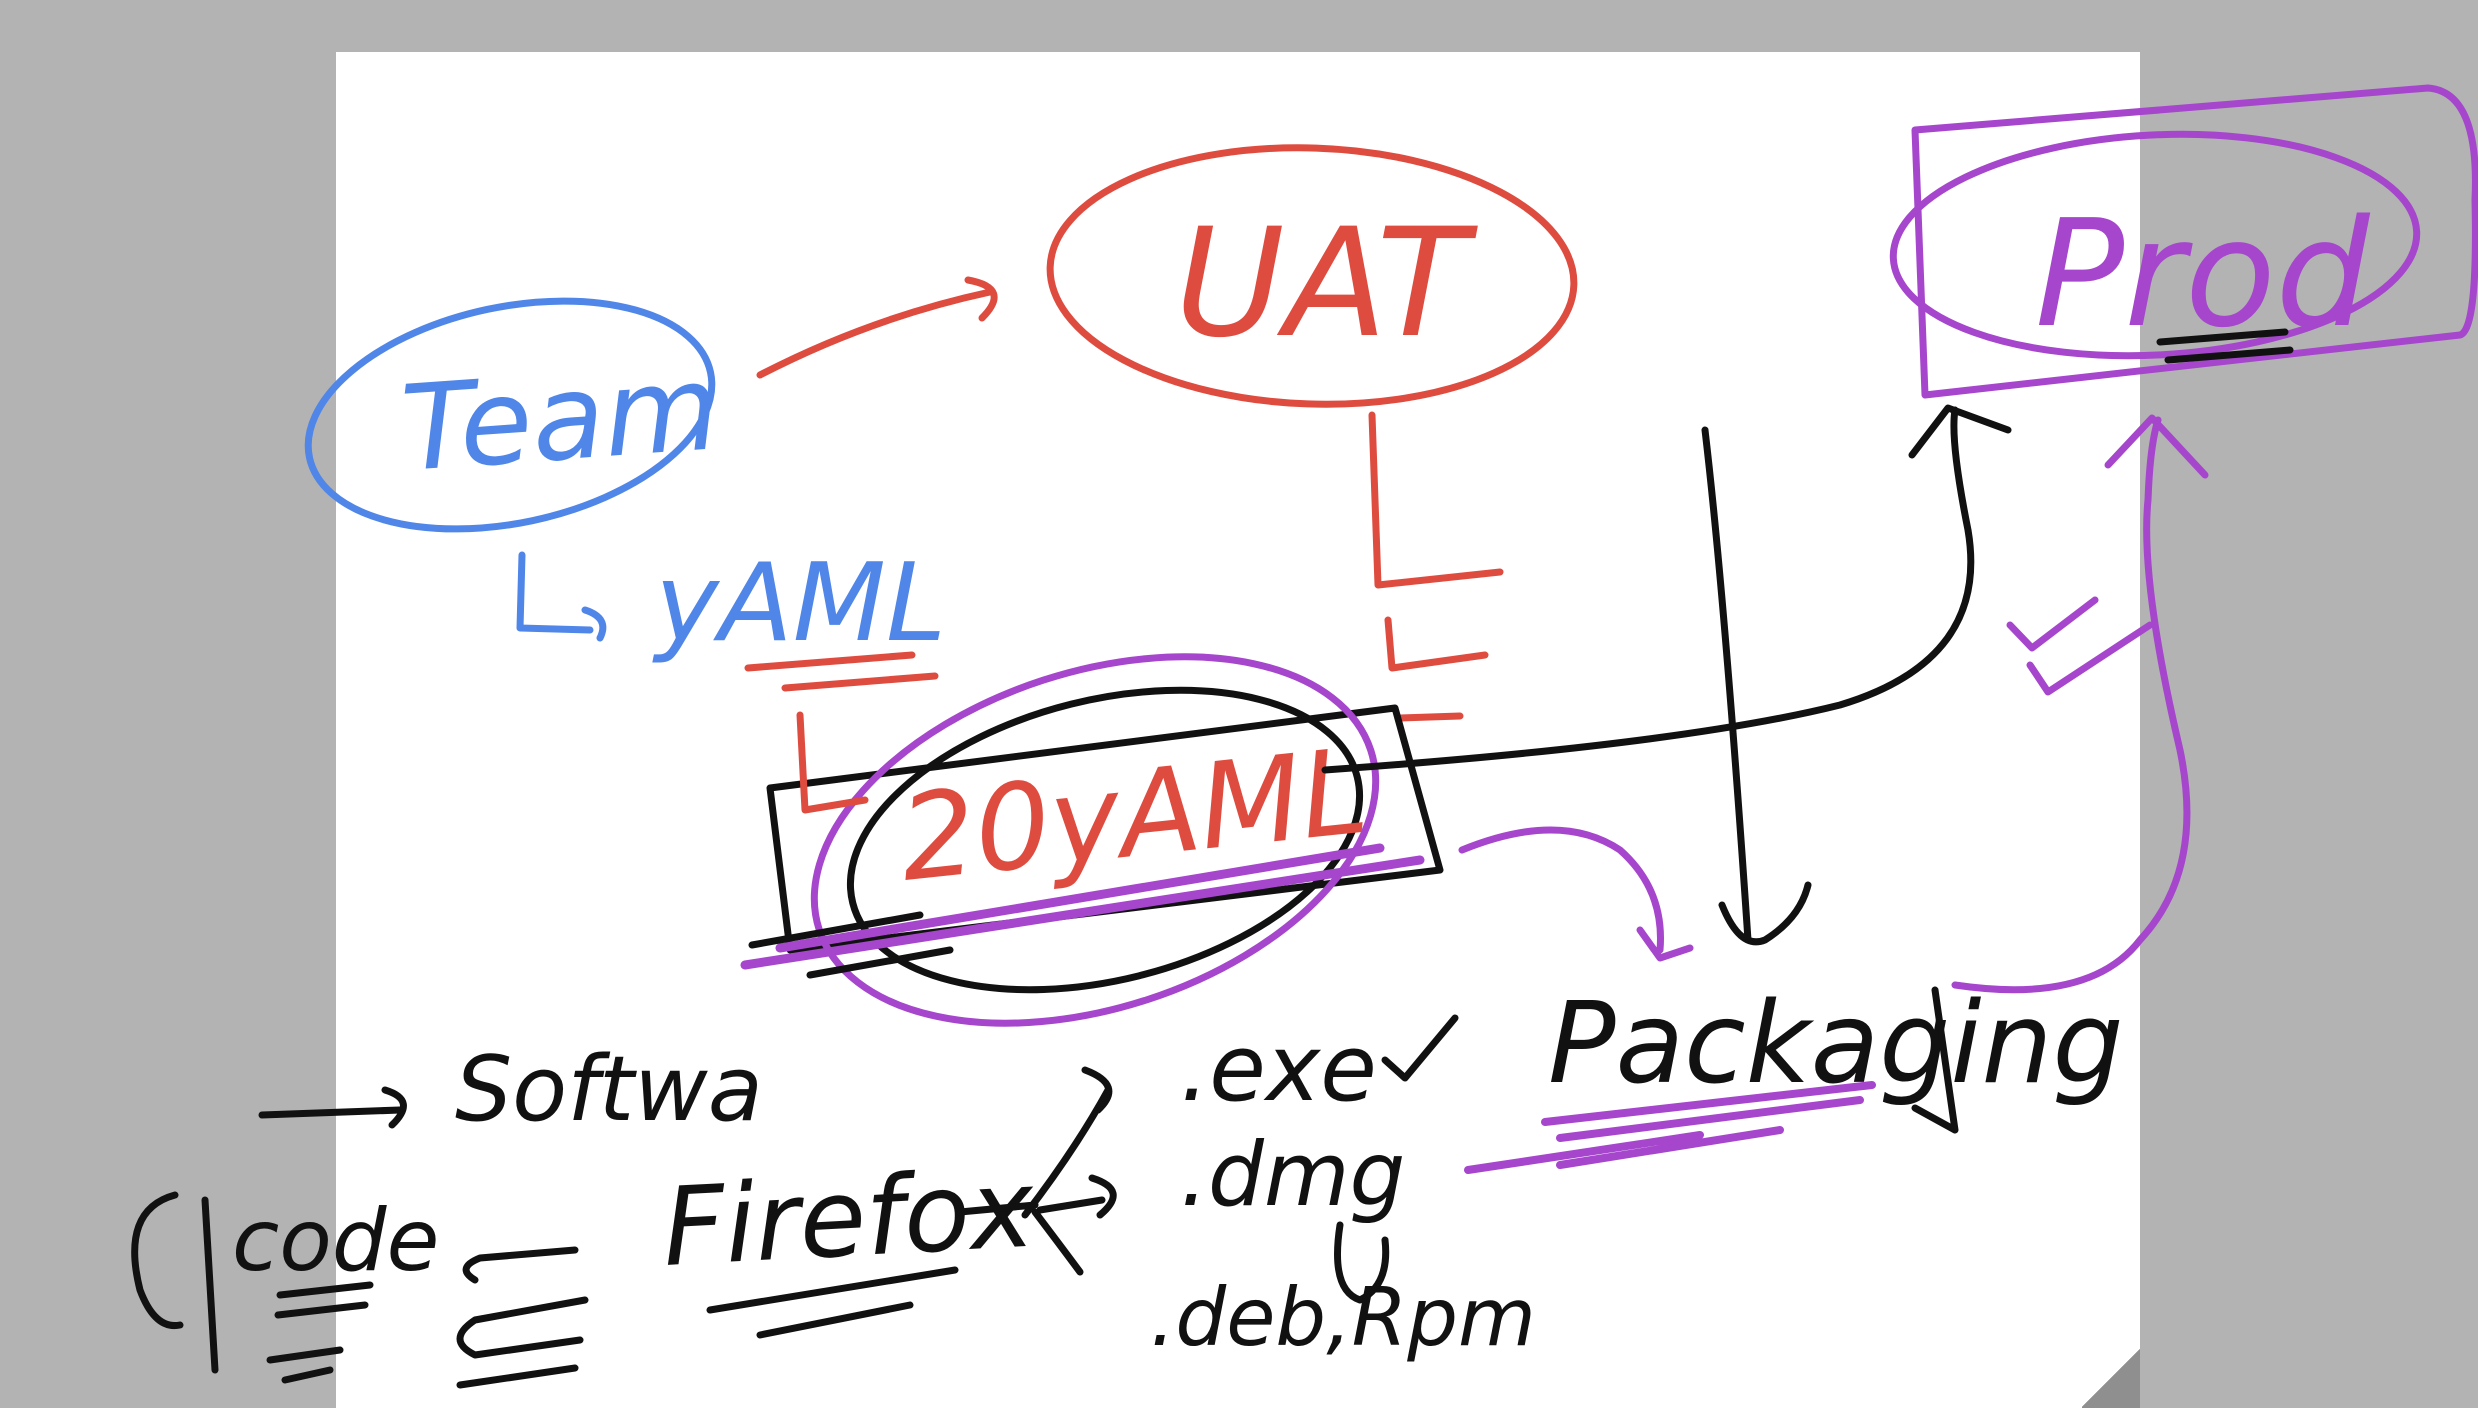 This screenshot has width=2478, height=1408. What do you see at coordinates (2203, 274) in the screenshot?
I see `prod-label: Prod` at bounding box center [2203, 274].